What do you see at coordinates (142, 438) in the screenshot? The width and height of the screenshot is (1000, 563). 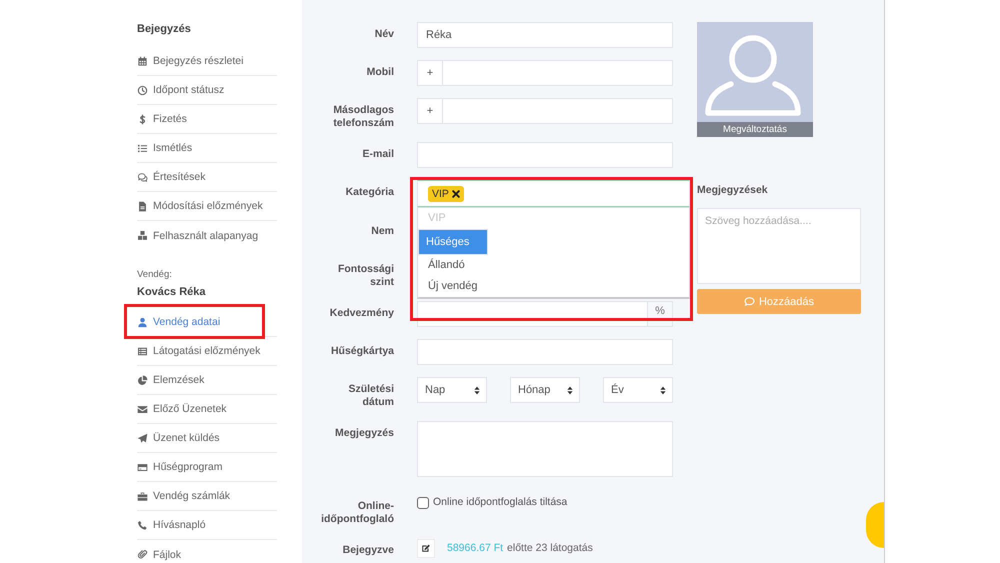 I see `paper-plane-icon` at bounding box center [142, 438].